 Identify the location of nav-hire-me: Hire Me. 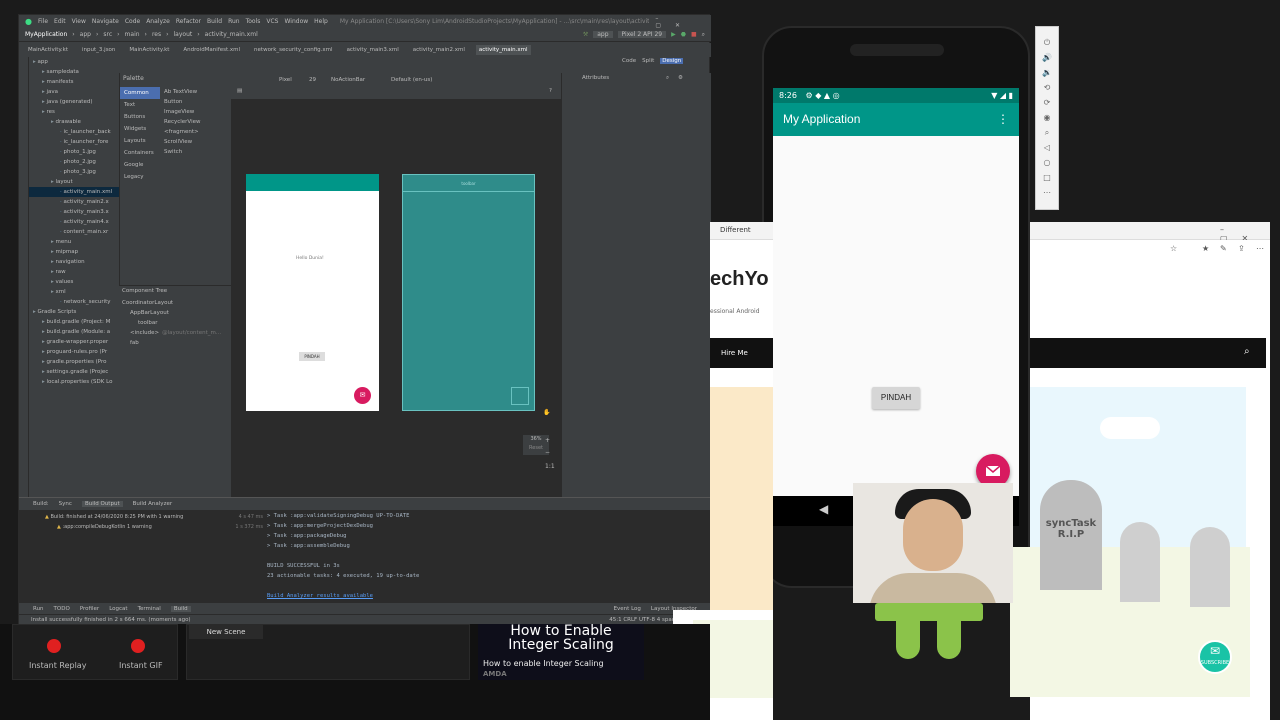
(741, 353).